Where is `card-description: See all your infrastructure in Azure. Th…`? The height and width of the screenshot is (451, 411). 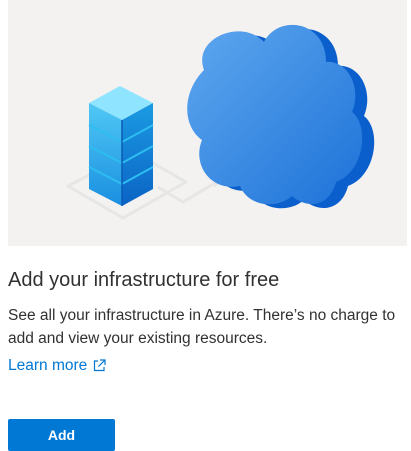
card-description: See all your infrastructure in Azure. Th… is located at coordinates (202, 327).